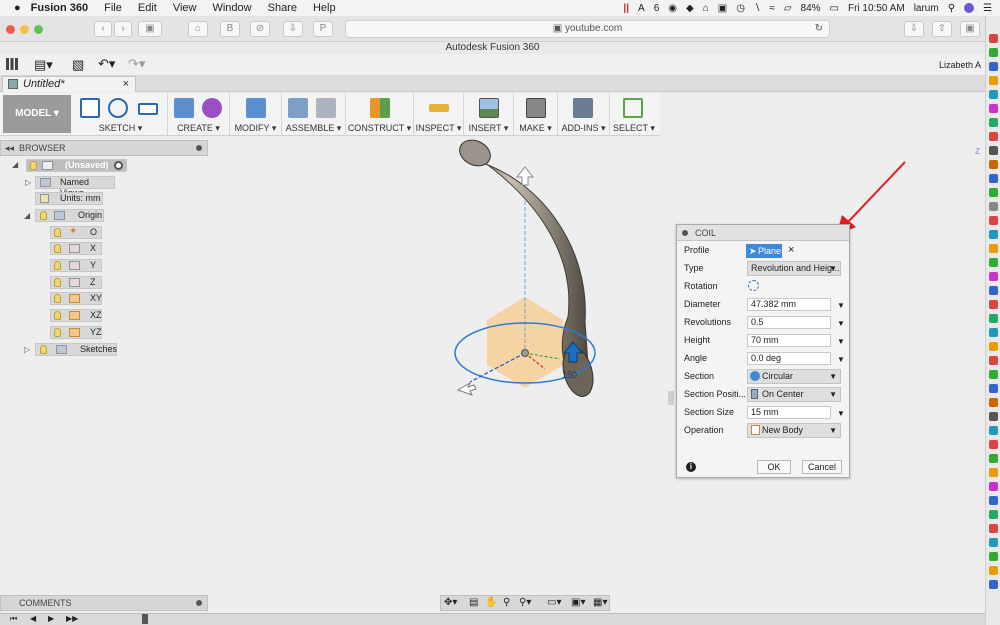  I want to click on revolutions-input: 0.5, so click(789, 322).